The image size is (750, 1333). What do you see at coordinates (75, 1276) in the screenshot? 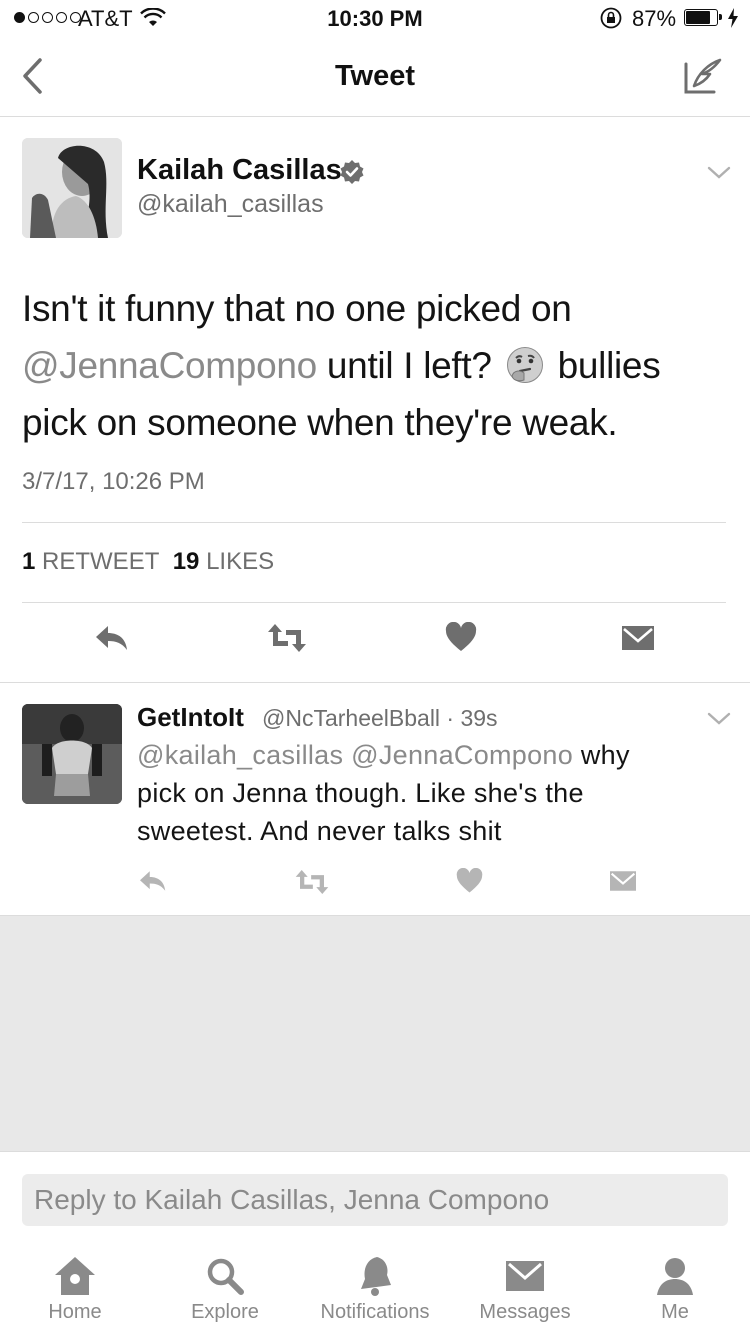
I see `home-icon` at bounding box center [75, 1276].